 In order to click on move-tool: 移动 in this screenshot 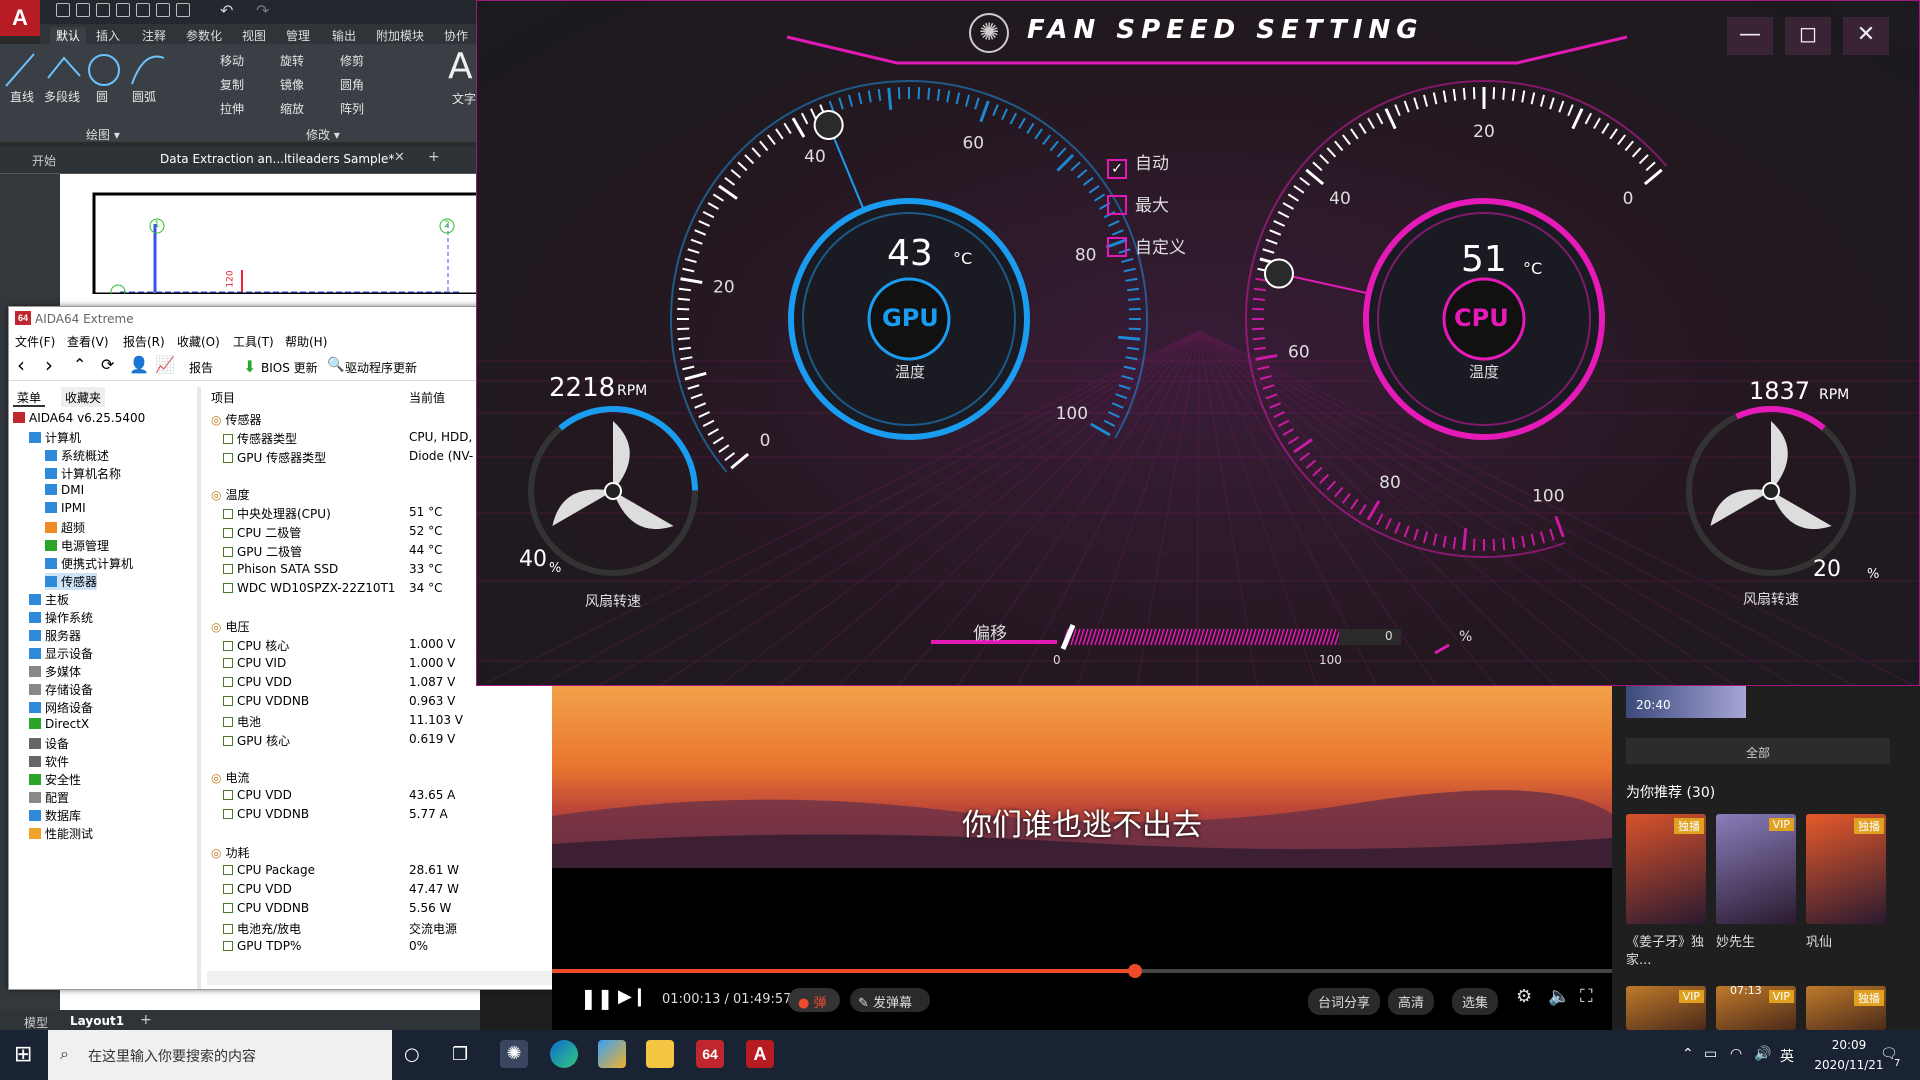, I will do `click(232, 60)`.